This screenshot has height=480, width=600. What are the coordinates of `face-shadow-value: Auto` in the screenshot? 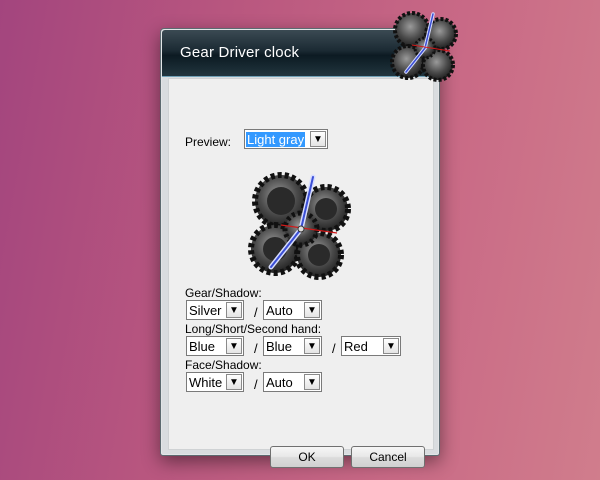 It's located at (279, 382).